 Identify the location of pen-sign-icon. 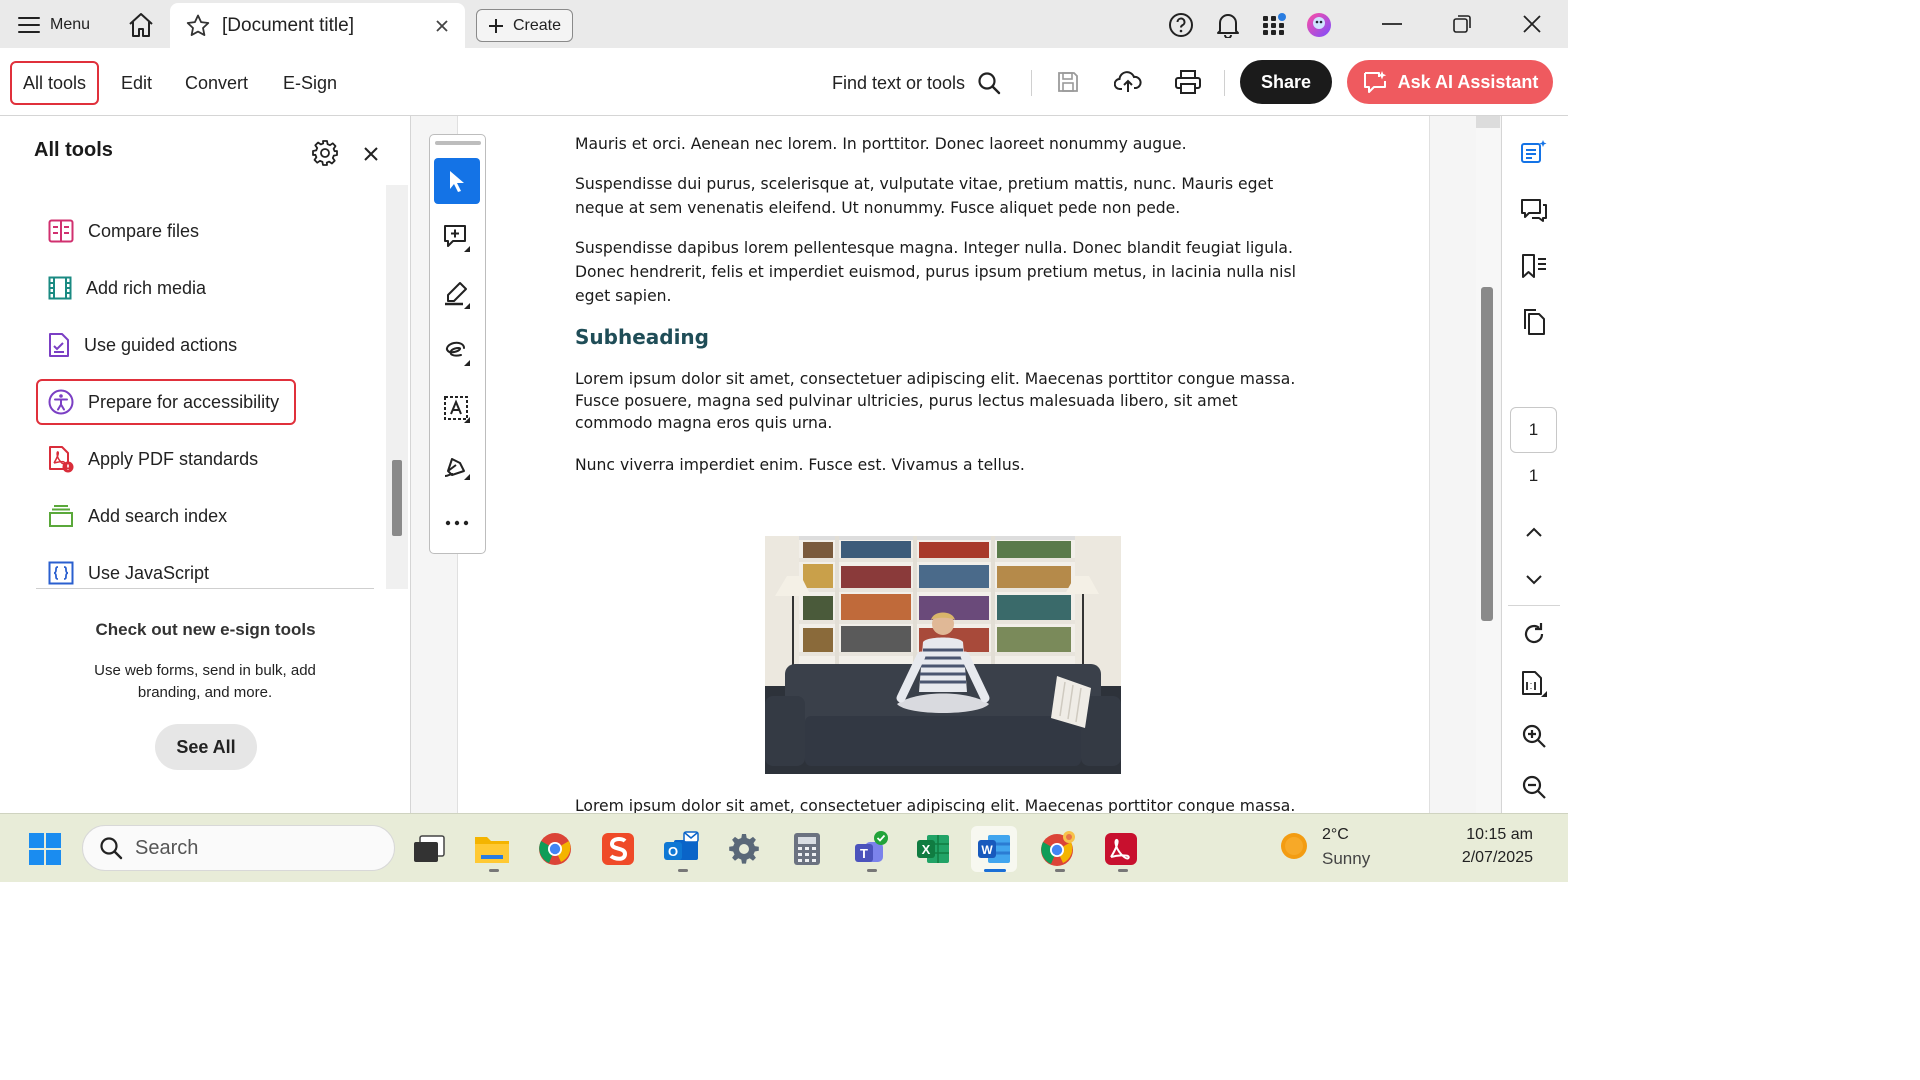
(457, 466).